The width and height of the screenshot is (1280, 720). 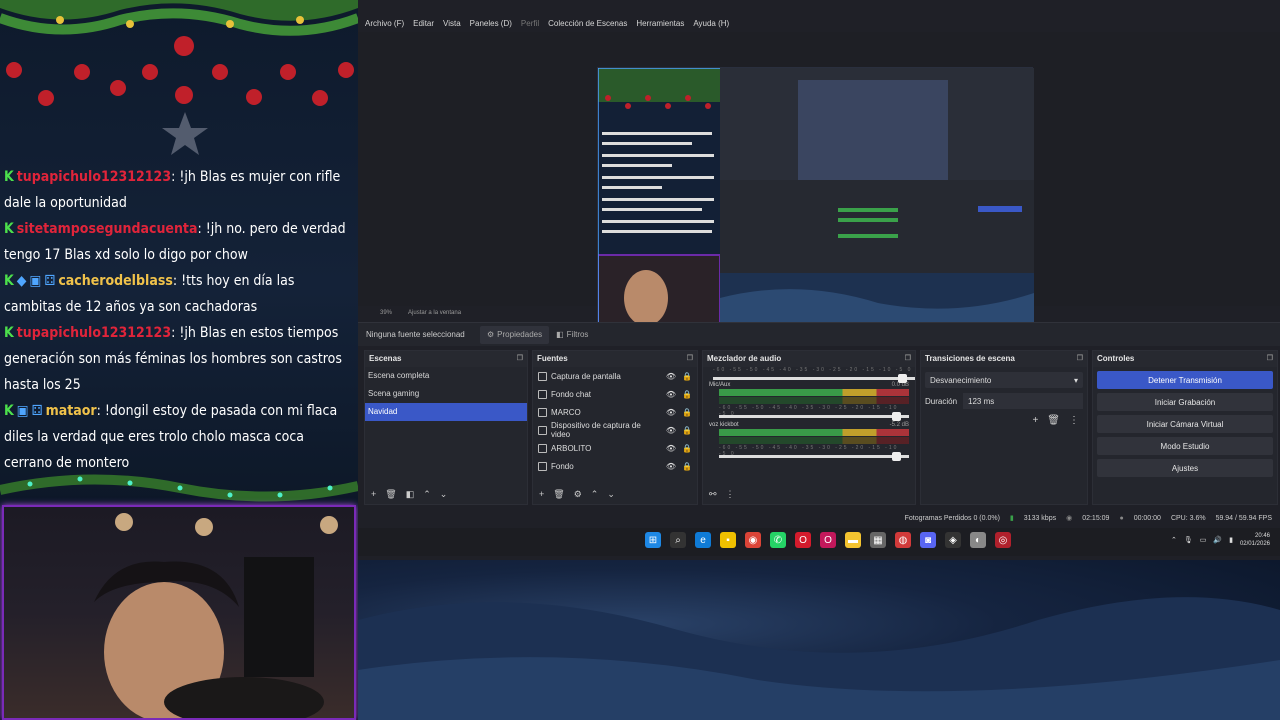 What do you see at coordinates (713, 494) in the screenshot?
I see `link-icon: ⚯` at bounding box center [713, 494].